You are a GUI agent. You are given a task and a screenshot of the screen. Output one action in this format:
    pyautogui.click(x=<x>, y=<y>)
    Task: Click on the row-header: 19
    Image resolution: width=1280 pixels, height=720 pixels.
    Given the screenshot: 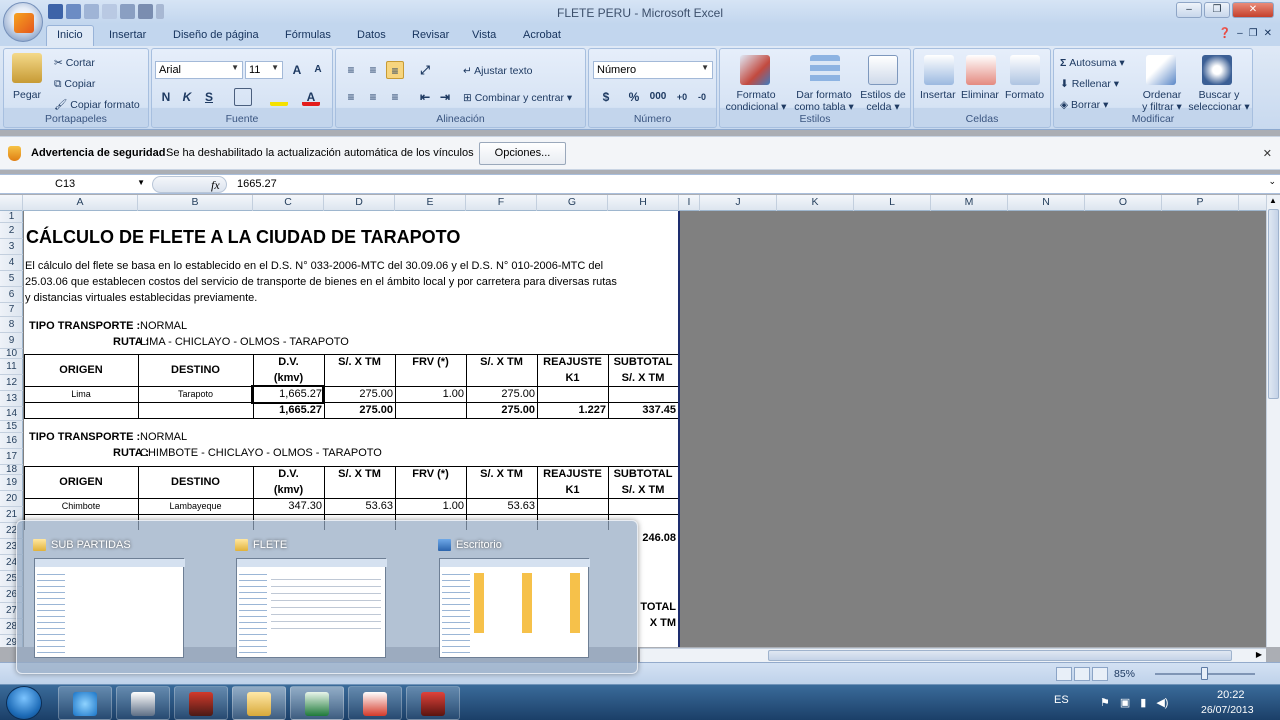 What is the action you would take?
    pyautogui.click(x=11, y=483)
    